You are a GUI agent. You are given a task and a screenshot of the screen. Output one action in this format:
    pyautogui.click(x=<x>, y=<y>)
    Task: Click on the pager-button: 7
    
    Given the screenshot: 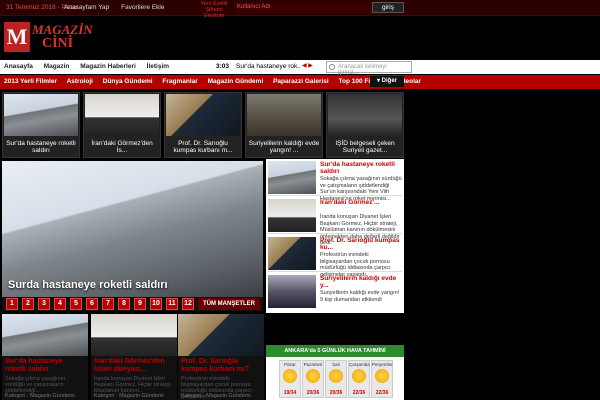 What is the action you would take?
    pyautogui.click(x=108, y=304)
    